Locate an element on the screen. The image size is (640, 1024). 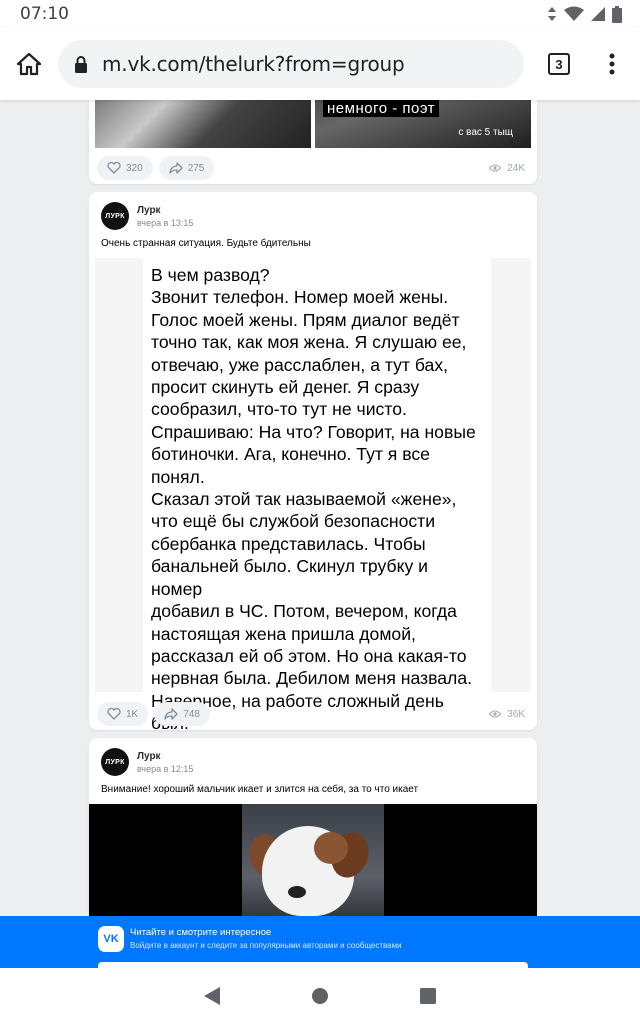
share-button: 275 is located at coordinates (186, 168).